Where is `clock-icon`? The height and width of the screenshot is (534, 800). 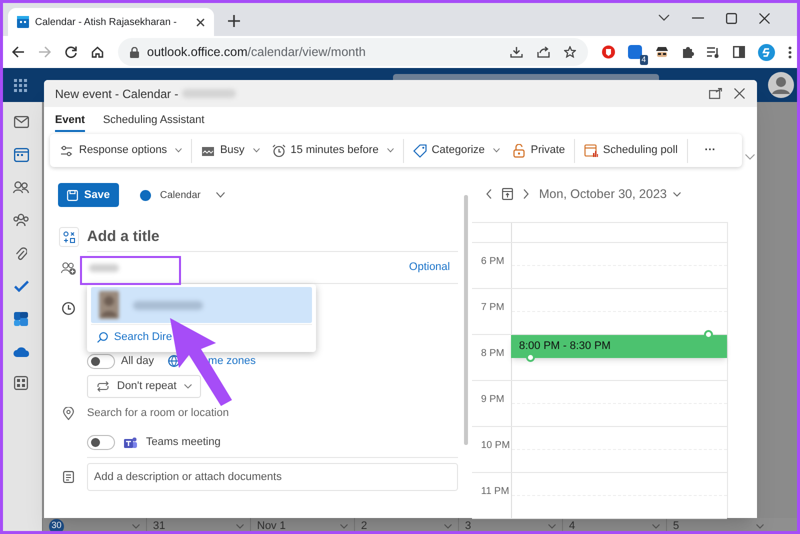
clock-icon is located at coordinates (68, 308).